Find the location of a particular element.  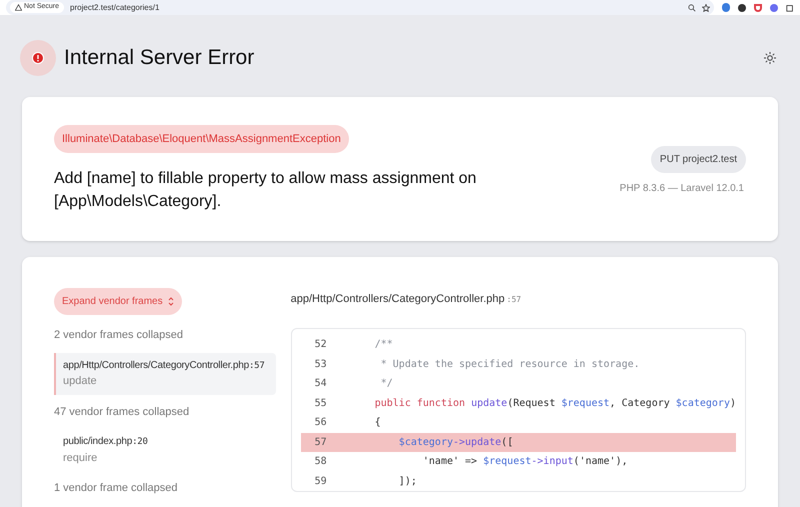

code-line: 58 'name' => $request->input('name'), is located at coordinates (471, 462).